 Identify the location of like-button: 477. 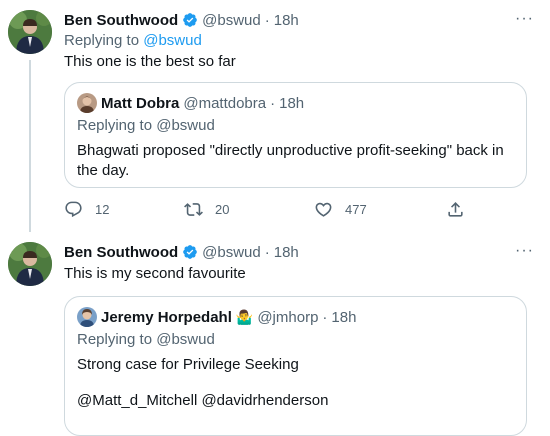
(340, 209).